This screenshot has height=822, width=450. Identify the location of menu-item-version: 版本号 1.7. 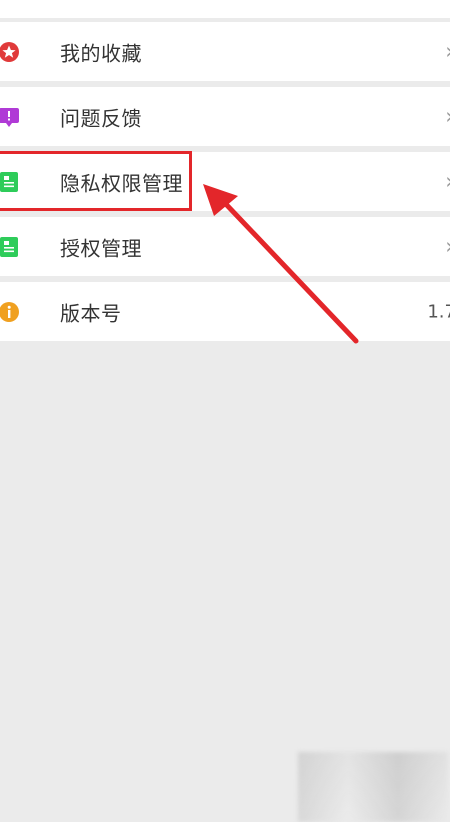
(225, 311).